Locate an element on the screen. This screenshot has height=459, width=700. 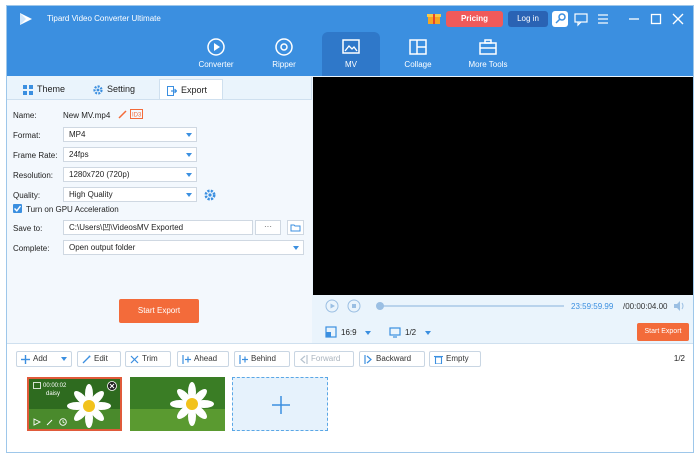
saveto-value: C:\Users\凹\VideosMV Exported is located at coordinates (126, 227).